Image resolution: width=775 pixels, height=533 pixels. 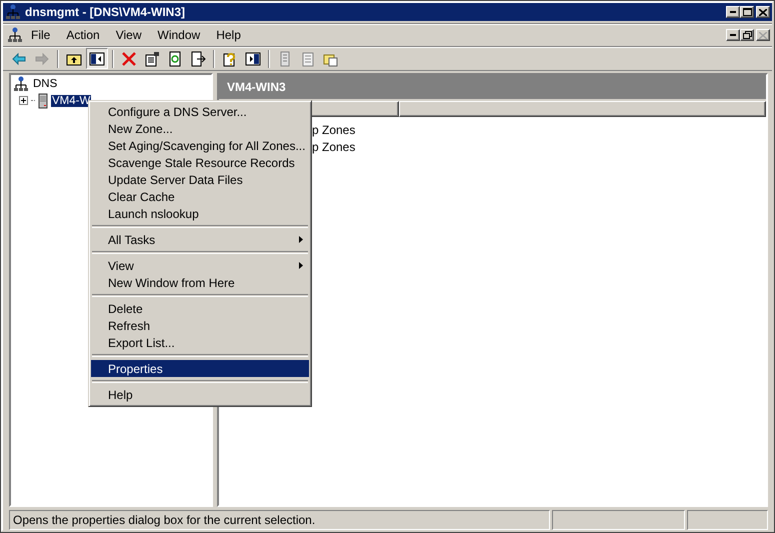 I want to click on menu-label: View, so click(x=121, y=265).